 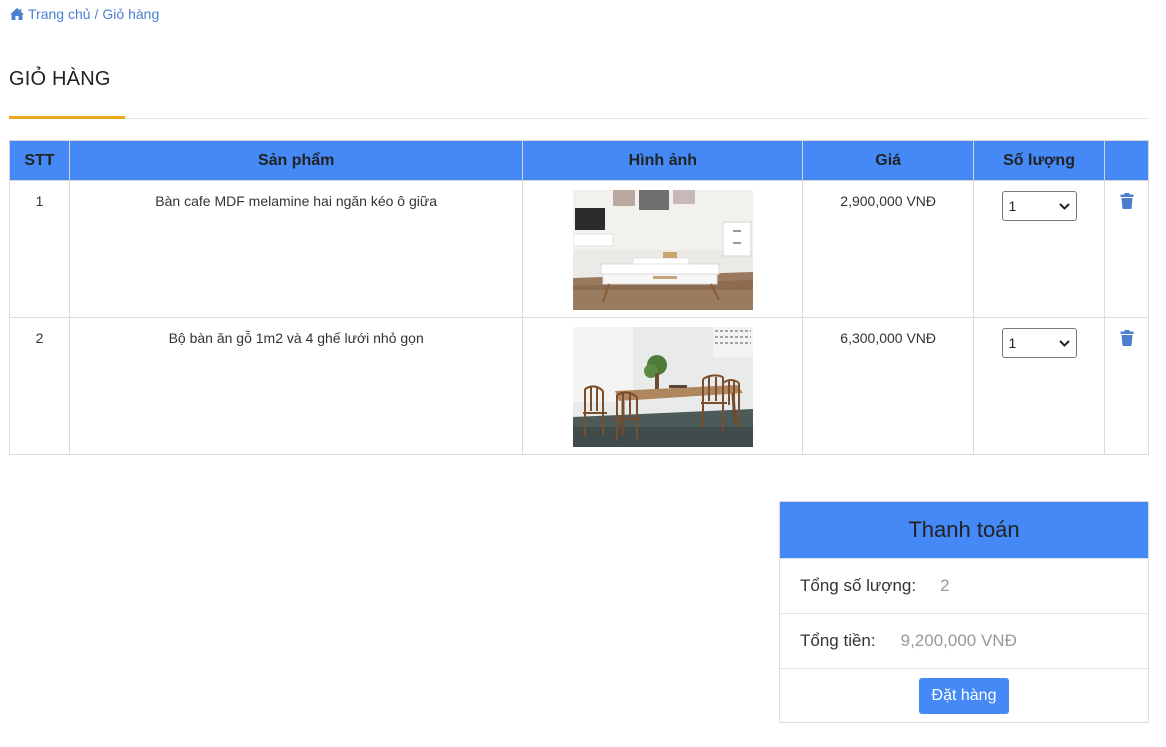 I want to click on title-accent-bar, so click(x=67, y=117).